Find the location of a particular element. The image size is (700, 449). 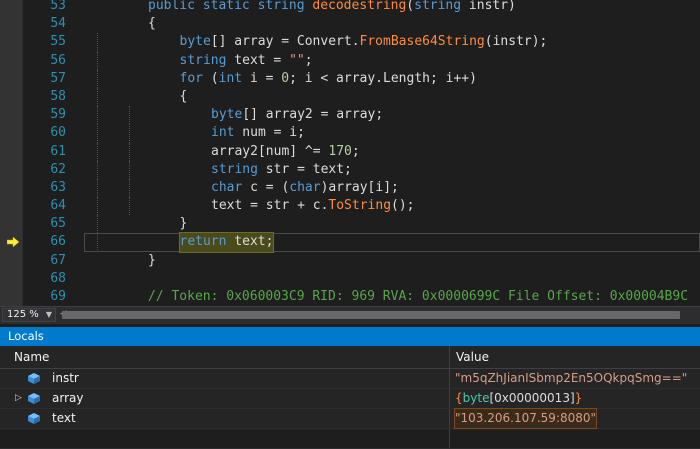

line-number: 59 is located at coordinates (58, 115).